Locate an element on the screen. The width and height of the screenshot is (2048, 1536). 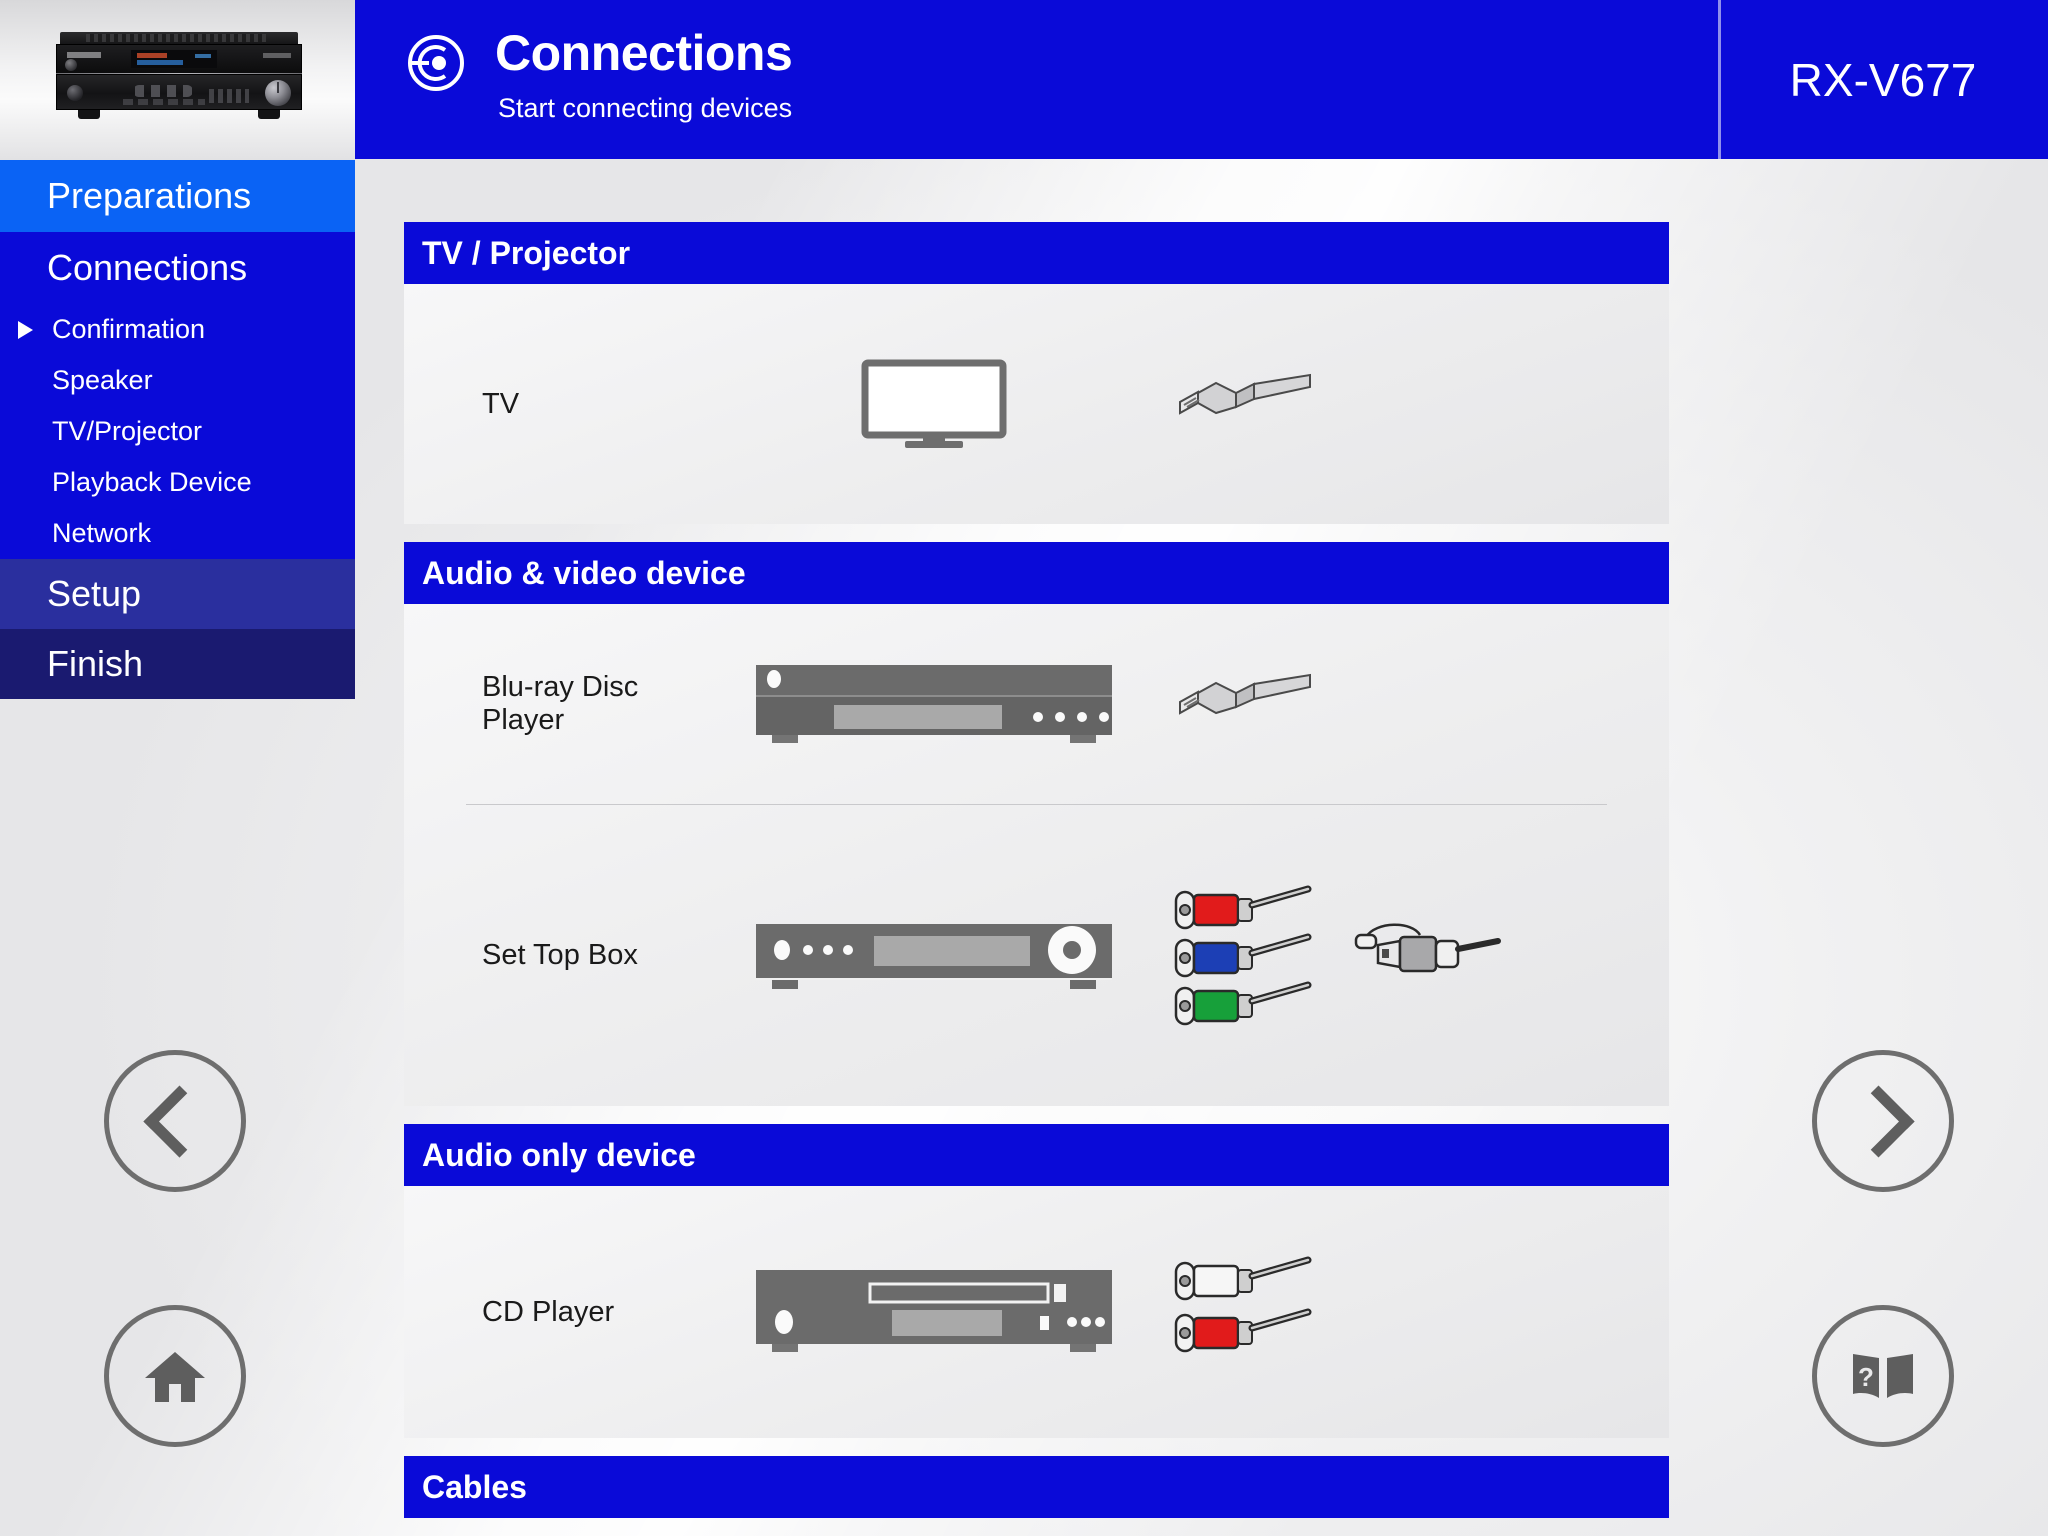
device-row-tv: TV is located at coordinates (1036, 404).